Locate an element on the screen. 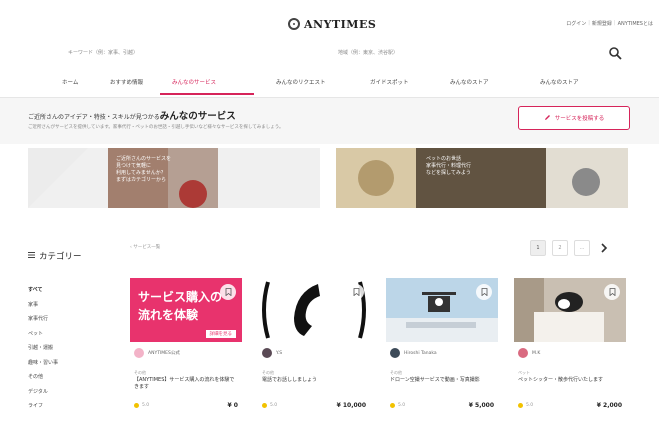 The width and height of the screenshot is (659, 425). card-user: Hiroshi Tanaka is located at coordinates (413, 353).